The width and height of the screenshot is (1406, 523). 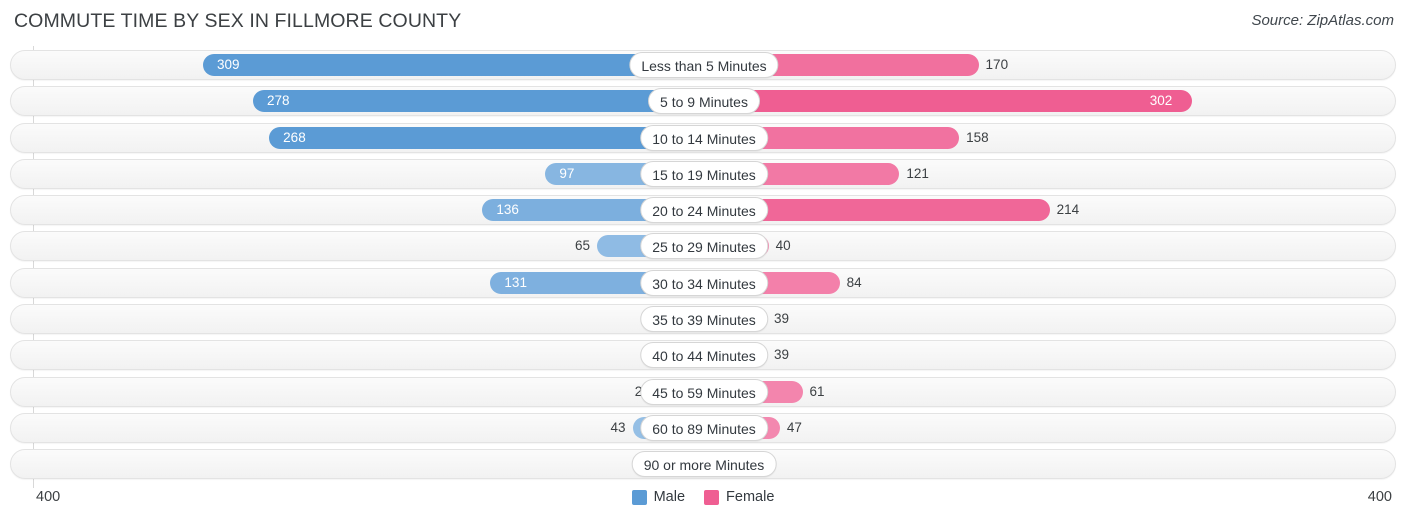 I want to click on table-row: 113940 to 44 Minutes, so click(x=703, y=355).